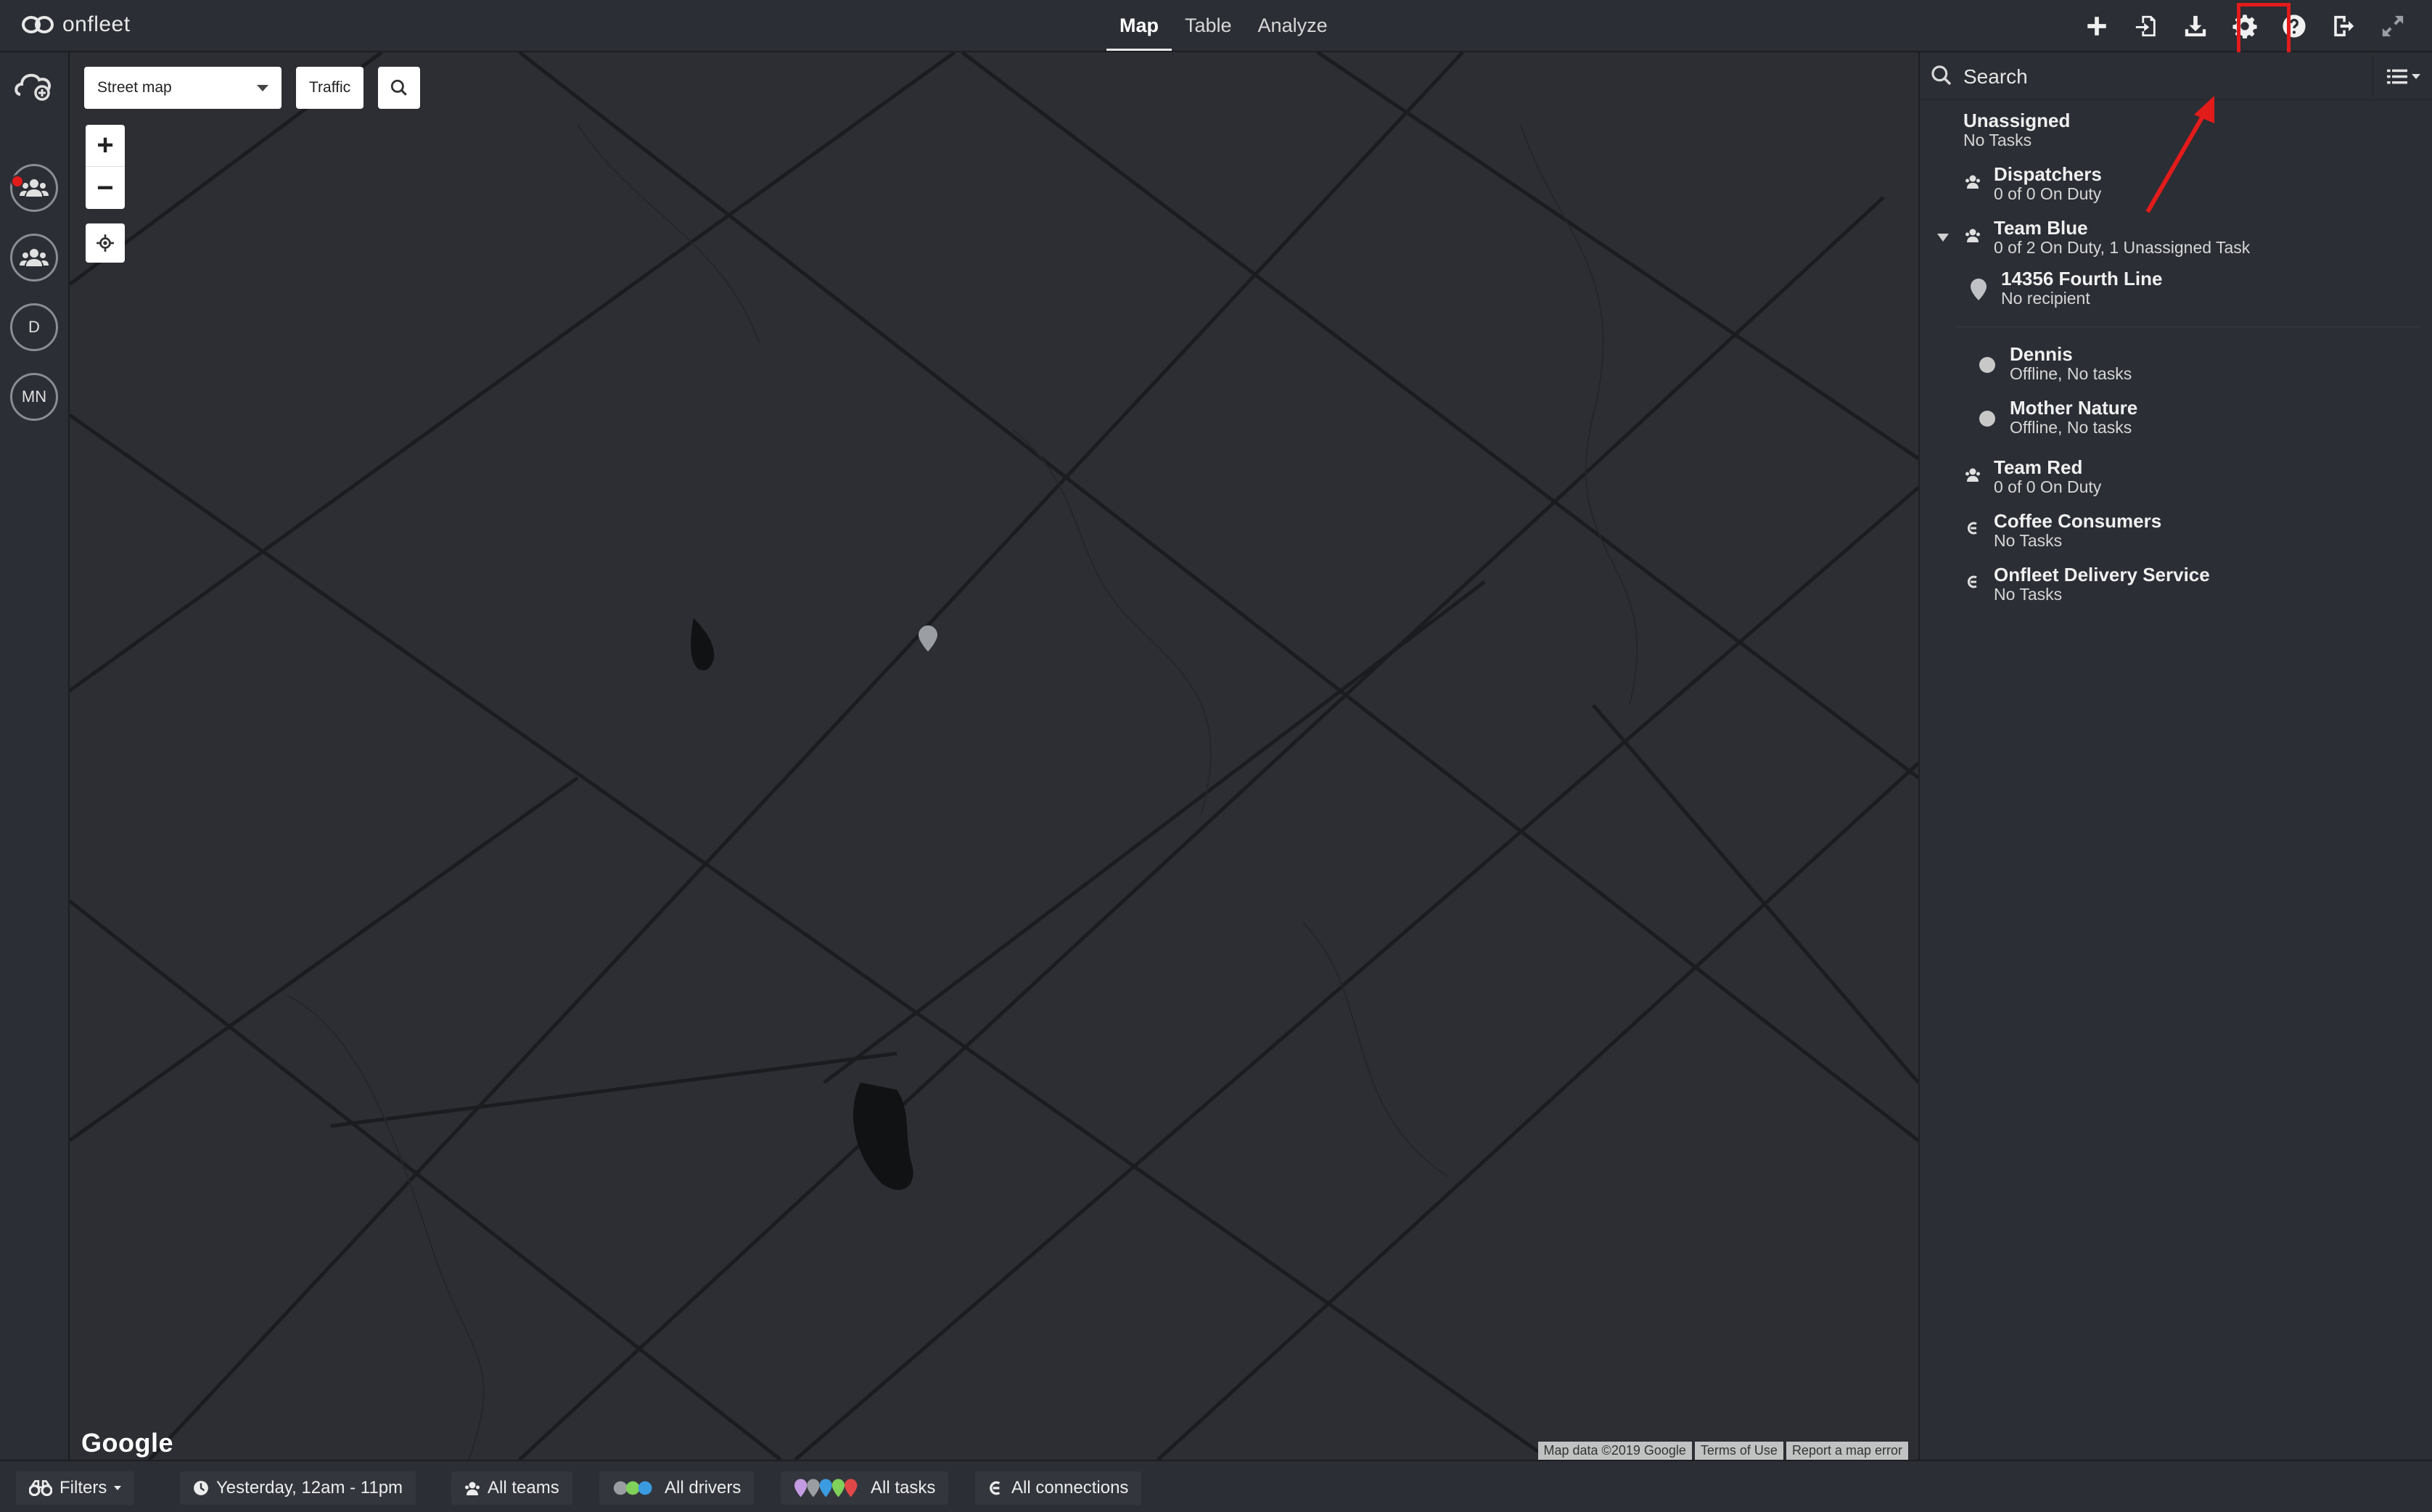  I want to click on map-controls: Street map Traffic, so click(252, 88).